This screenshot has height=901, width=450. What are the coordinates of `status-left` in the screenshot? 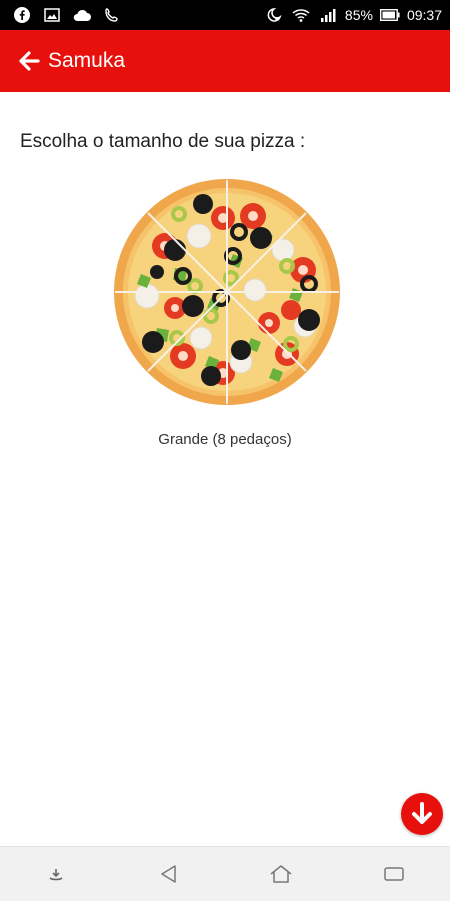 It's located at (67, 15).